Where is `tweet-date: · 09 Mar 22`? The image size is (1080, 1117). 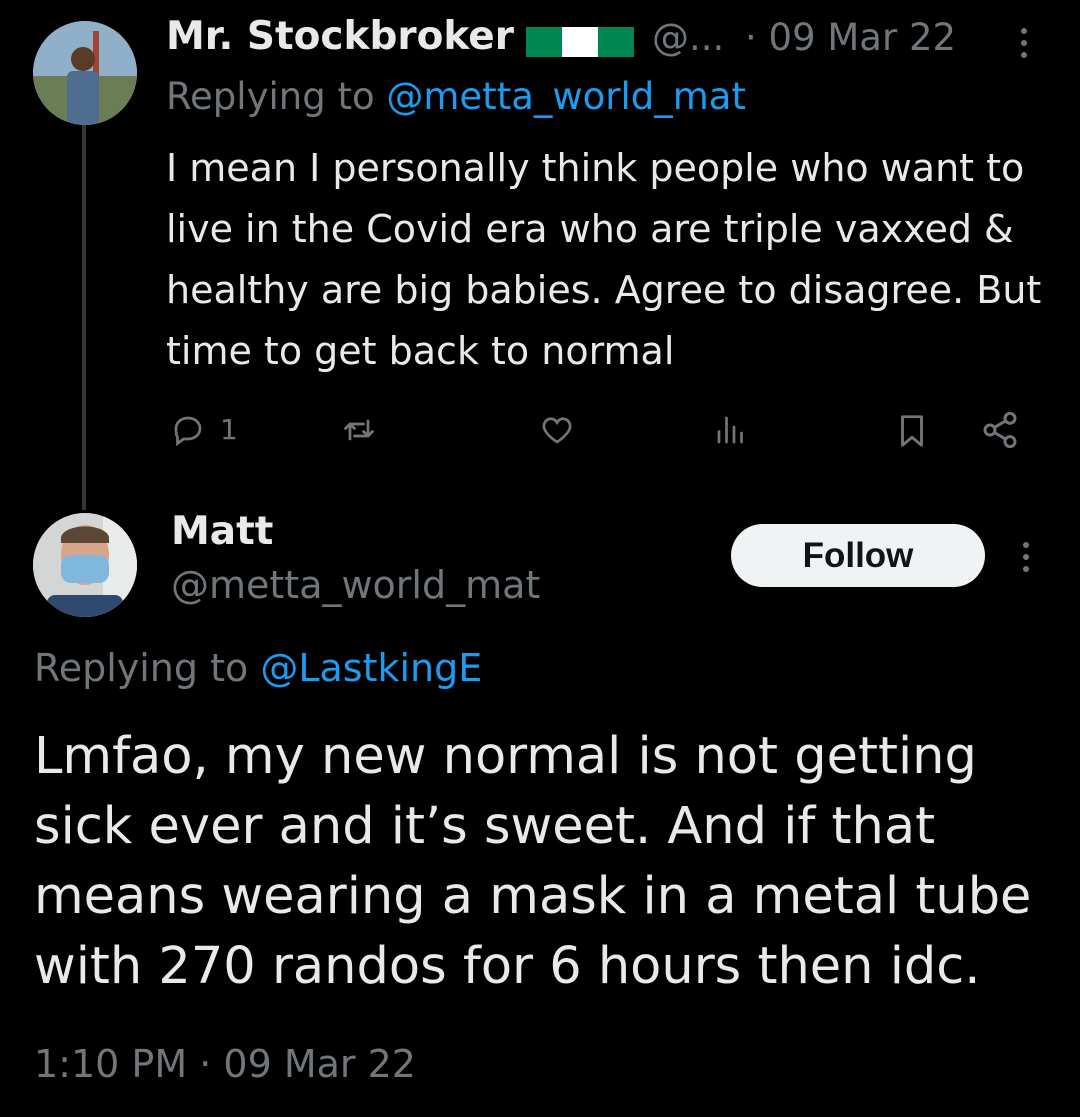
tweet-date: · 09 Mar 22 is located at coordinates (850, 37).